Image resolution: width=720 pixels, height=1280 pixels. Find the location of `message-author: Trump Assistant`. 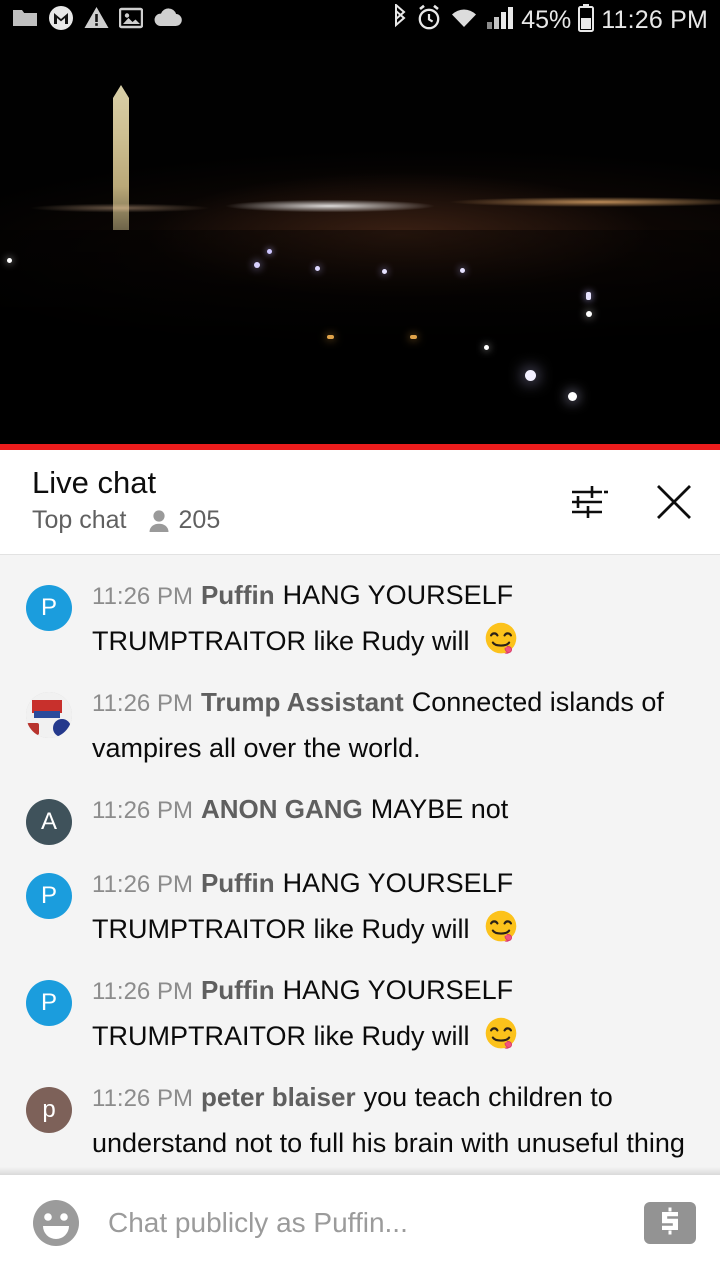

message-author: Trump Assistant is located at coordinates (302, 702).